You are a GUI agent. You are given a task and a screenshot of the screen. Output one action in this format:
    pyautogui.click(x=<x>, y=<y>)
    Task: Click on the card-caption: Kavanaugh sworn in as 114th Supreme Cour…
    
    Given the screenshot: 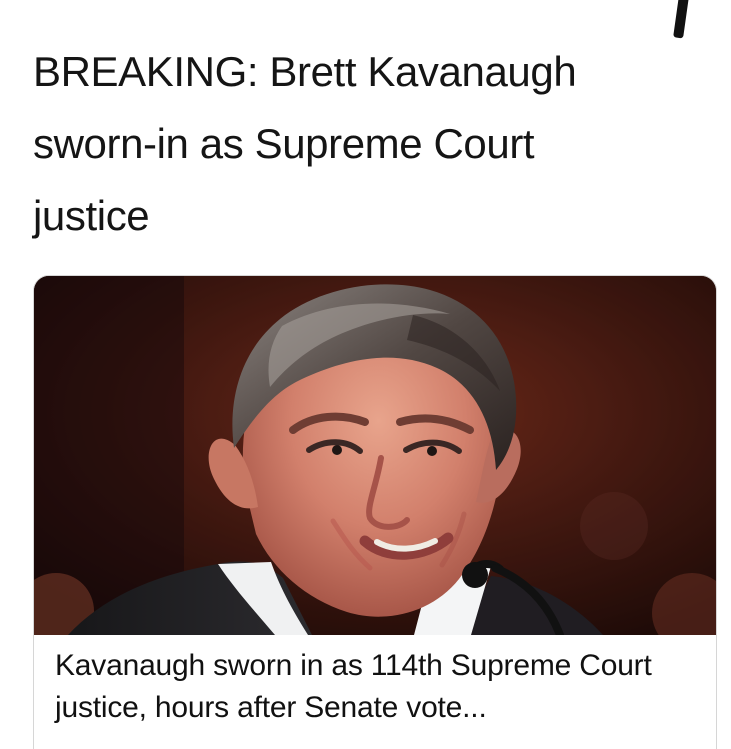 What is the action you would take?
    pyautogui.click(x=377, y=687)
    